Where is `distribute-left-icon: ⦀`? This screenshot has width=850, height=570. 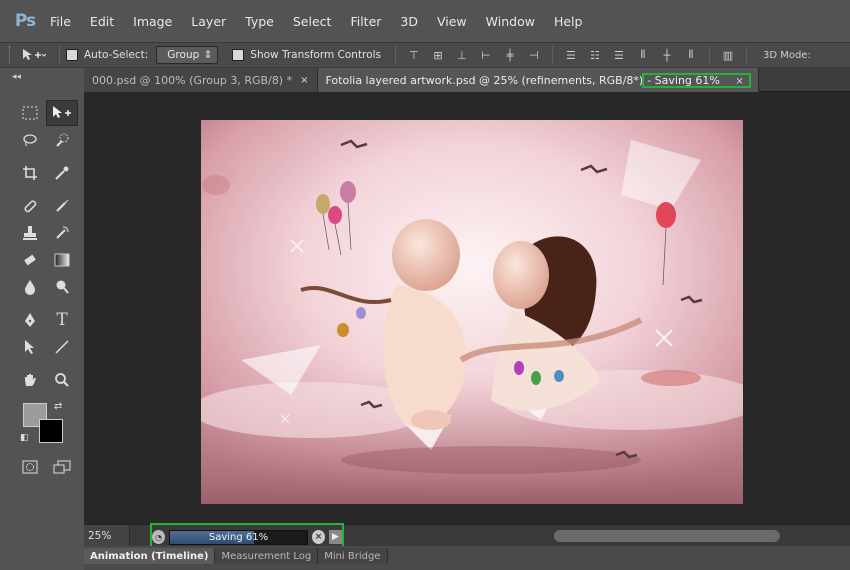
distribute-left-icon: ⦀ is located at coordinates (643, 55).